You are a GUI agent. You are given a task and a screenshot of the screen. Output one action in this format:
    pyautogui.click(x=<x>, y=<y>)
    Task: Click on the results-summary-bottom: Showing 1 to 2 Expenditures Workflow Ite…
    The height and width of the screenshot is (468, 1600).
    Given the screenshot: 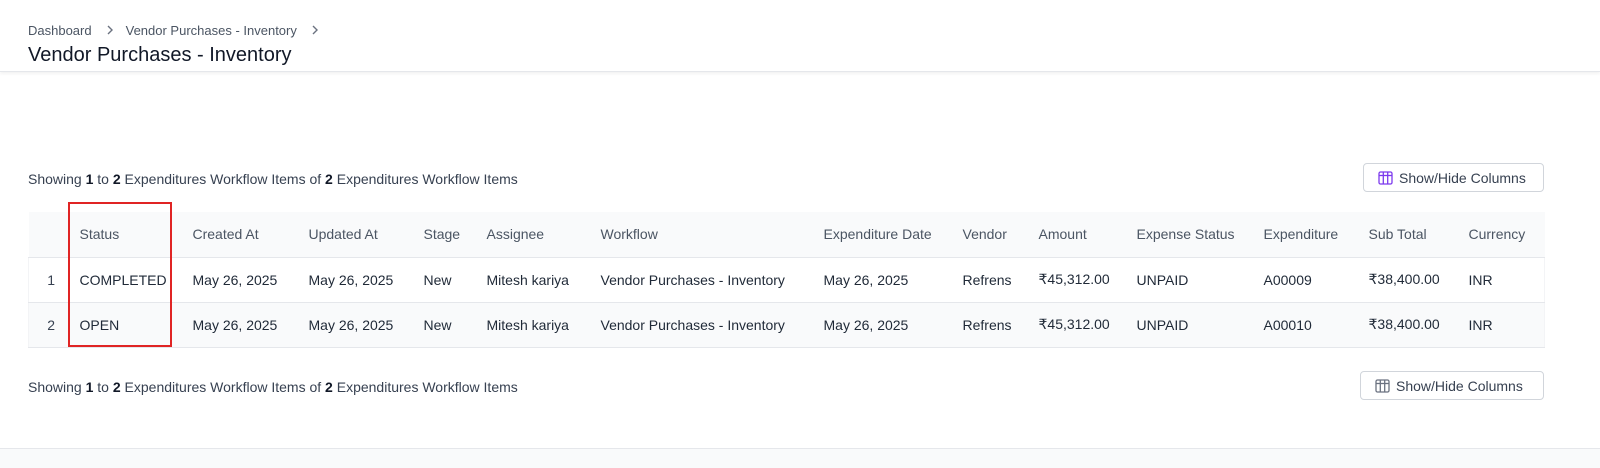 What is the action you would take?
    pyautogui.click(x=273, y=387)
    